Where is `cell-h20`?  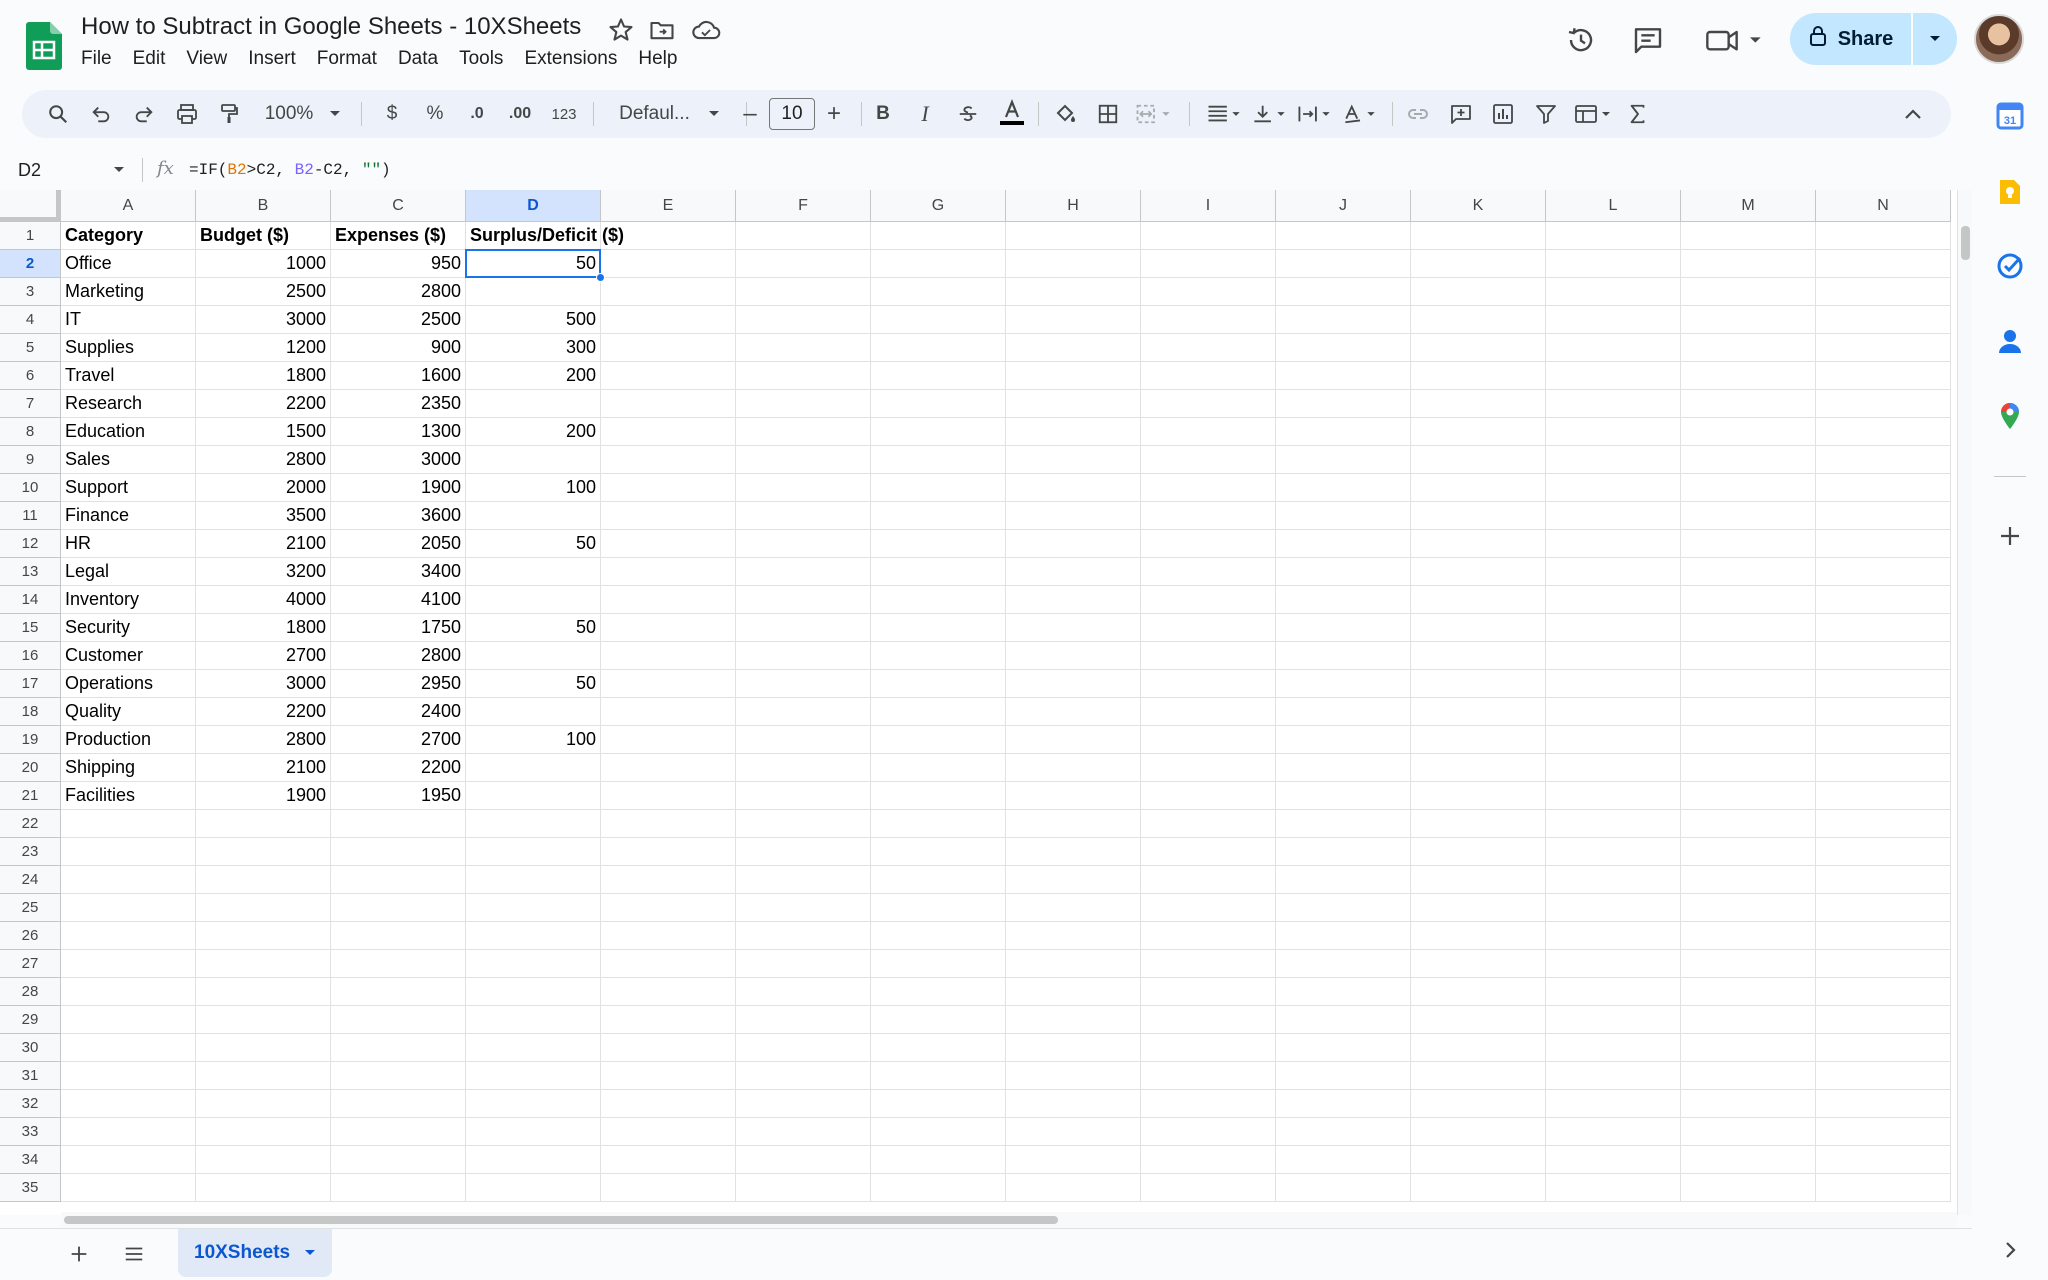 cell-h20 is located at coordinates (1073, 768).